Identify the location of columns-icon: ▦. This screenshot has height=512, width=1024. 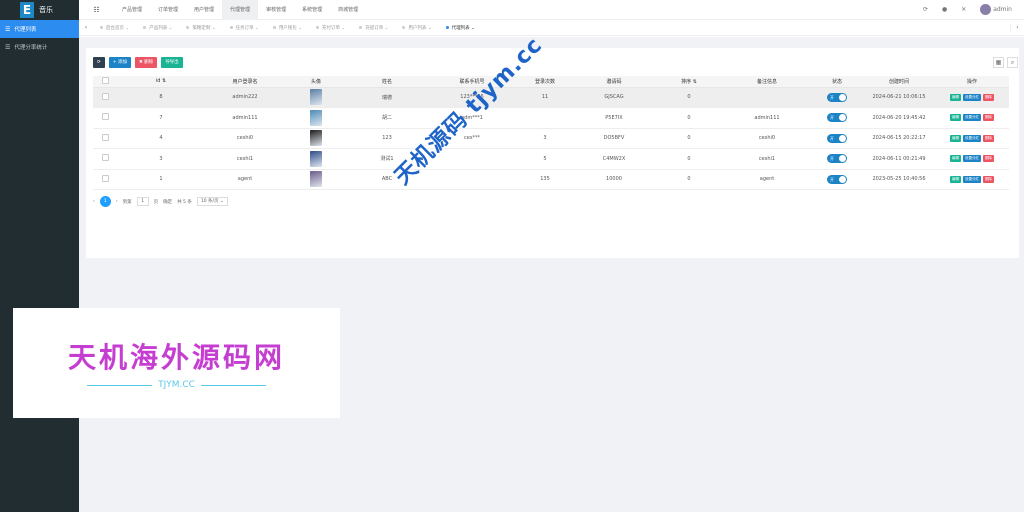
(998, 62).